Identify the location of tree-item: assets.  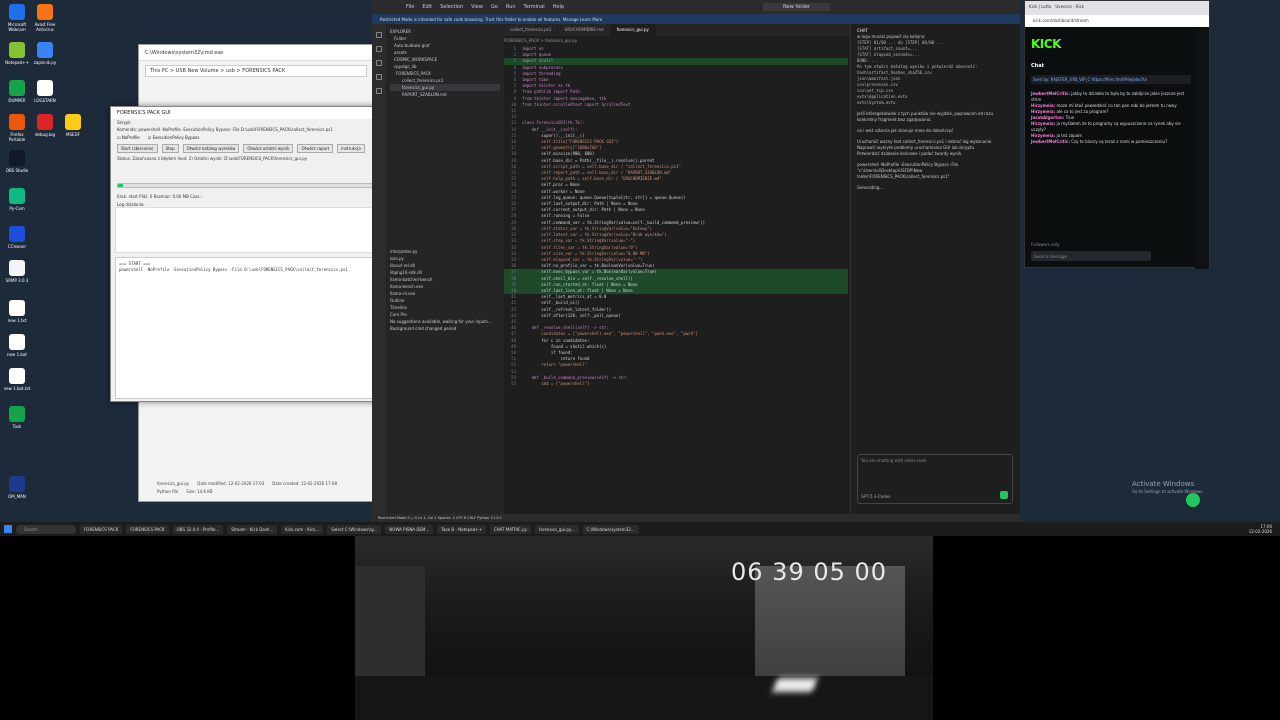
(445, 52).